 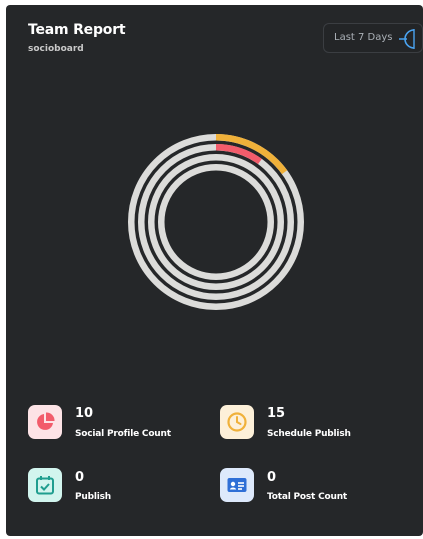 What do you see at coordinates (77, 30) in the screenshot?
I see `card-title: Team Report` at bounding box center [77, 30].